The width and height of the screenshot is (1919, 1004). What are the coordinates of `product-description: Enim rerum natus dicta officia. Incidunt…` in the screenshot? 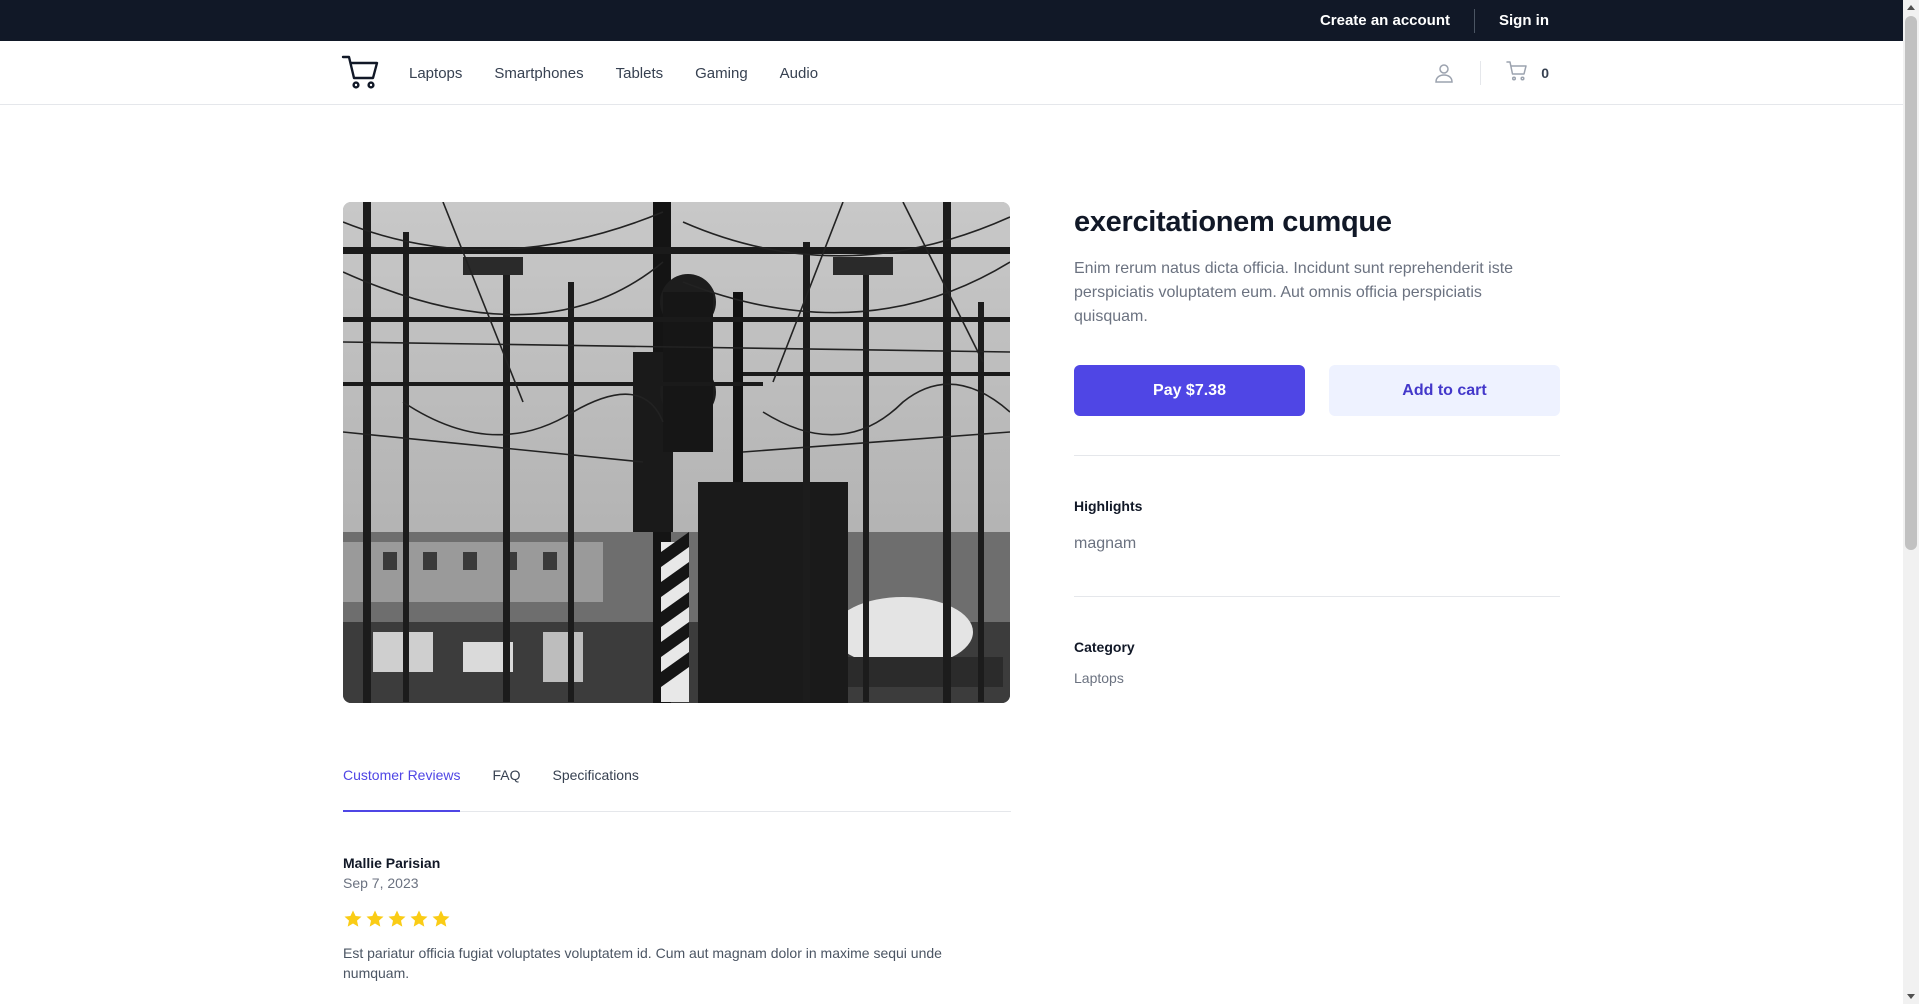 It's located at (1294, 292).